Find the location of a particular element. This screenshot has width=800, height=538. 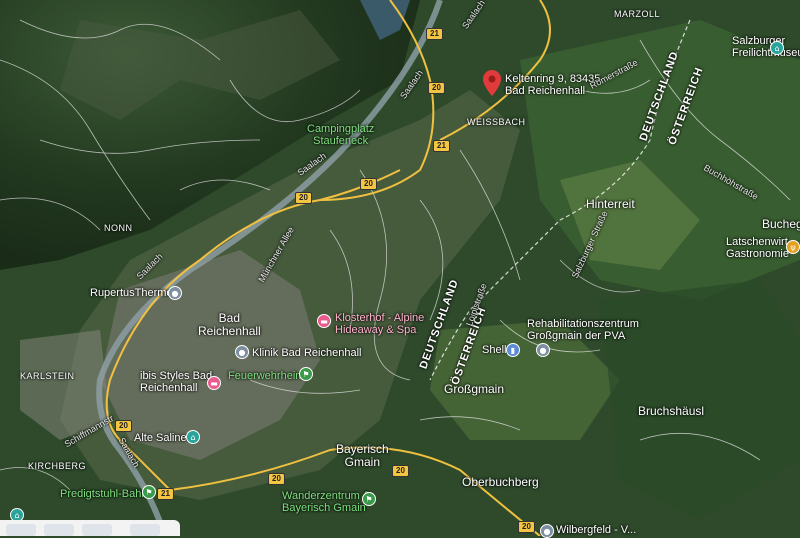

wanderzentrum-label: Wanderzentrum & Bayerisch Gmain is located at coordinates (326, 502).